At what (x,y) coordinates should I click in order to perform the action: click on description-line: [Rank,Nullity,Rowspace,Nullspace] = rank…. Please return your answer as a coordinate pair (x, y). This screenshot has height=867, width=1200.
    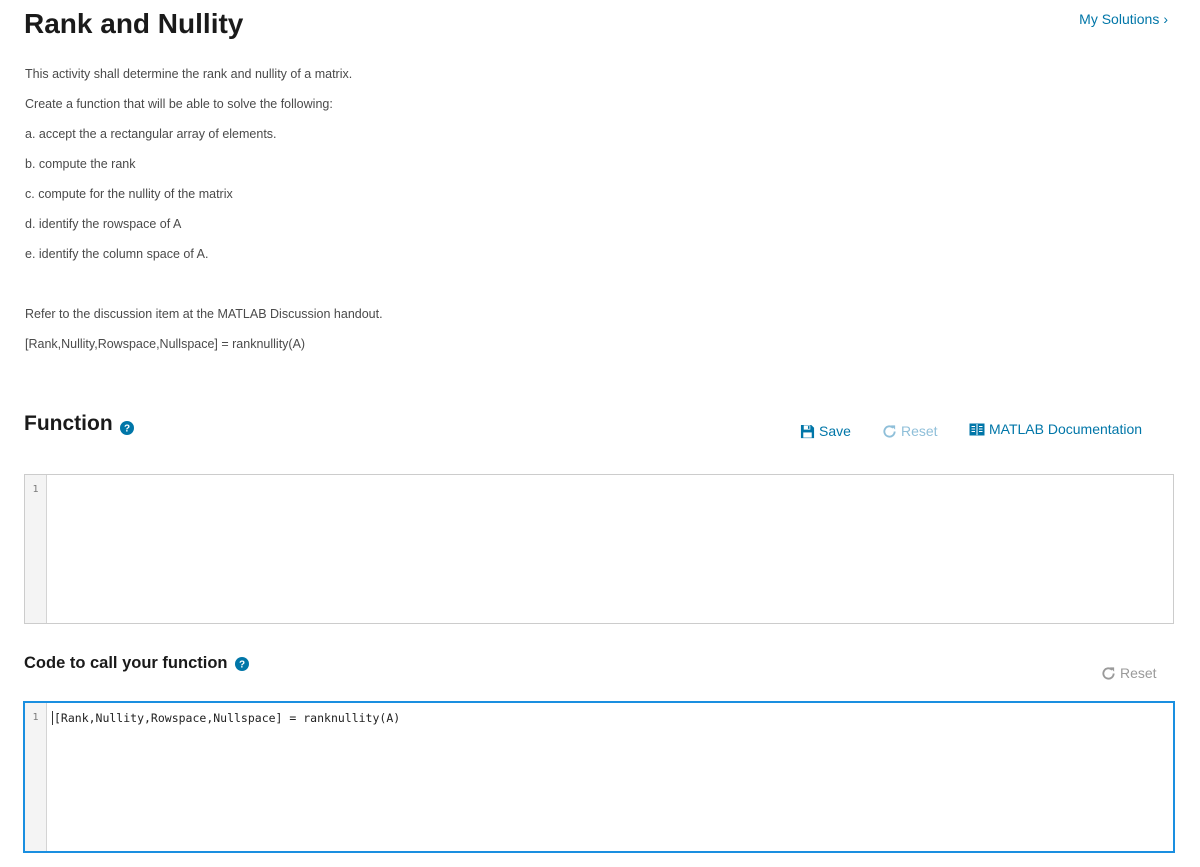
    Looking at the image, I should click on (165, 344).